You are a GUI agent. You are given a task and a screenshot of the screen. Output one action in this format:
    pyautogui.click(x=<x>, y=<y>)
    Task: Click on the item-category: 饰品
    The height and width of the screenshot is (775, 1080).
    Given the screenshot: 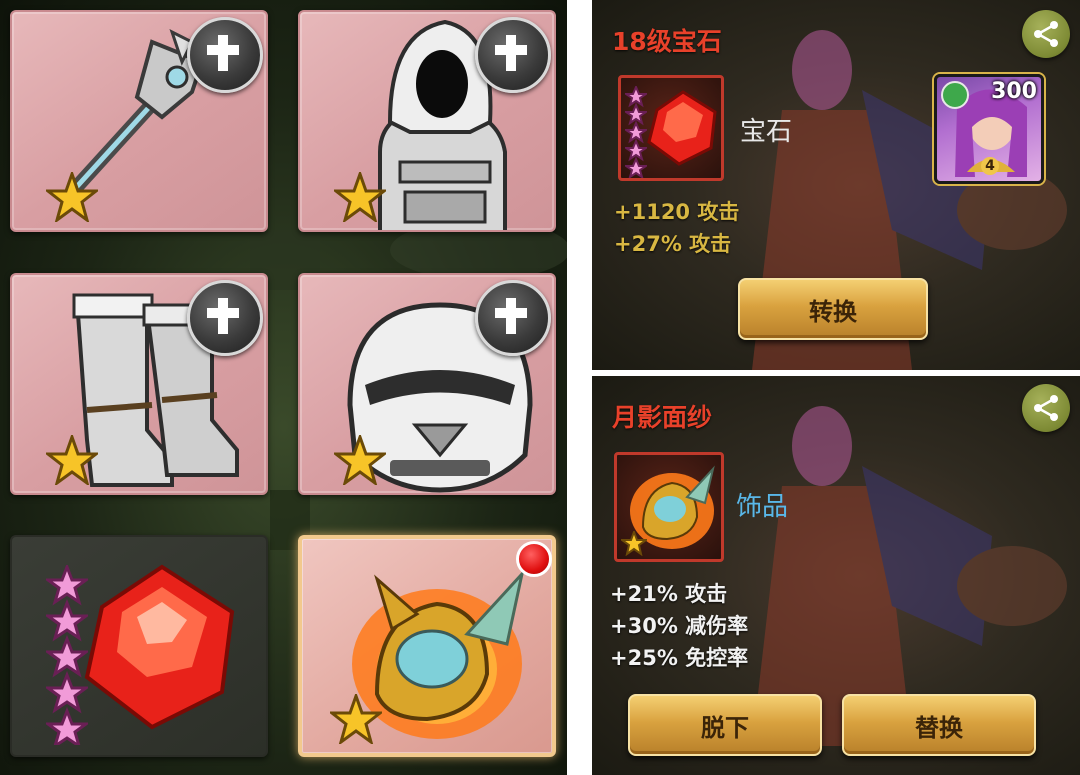 What is the action you would take?
    pyautogui.click(x=762, y=507)
    